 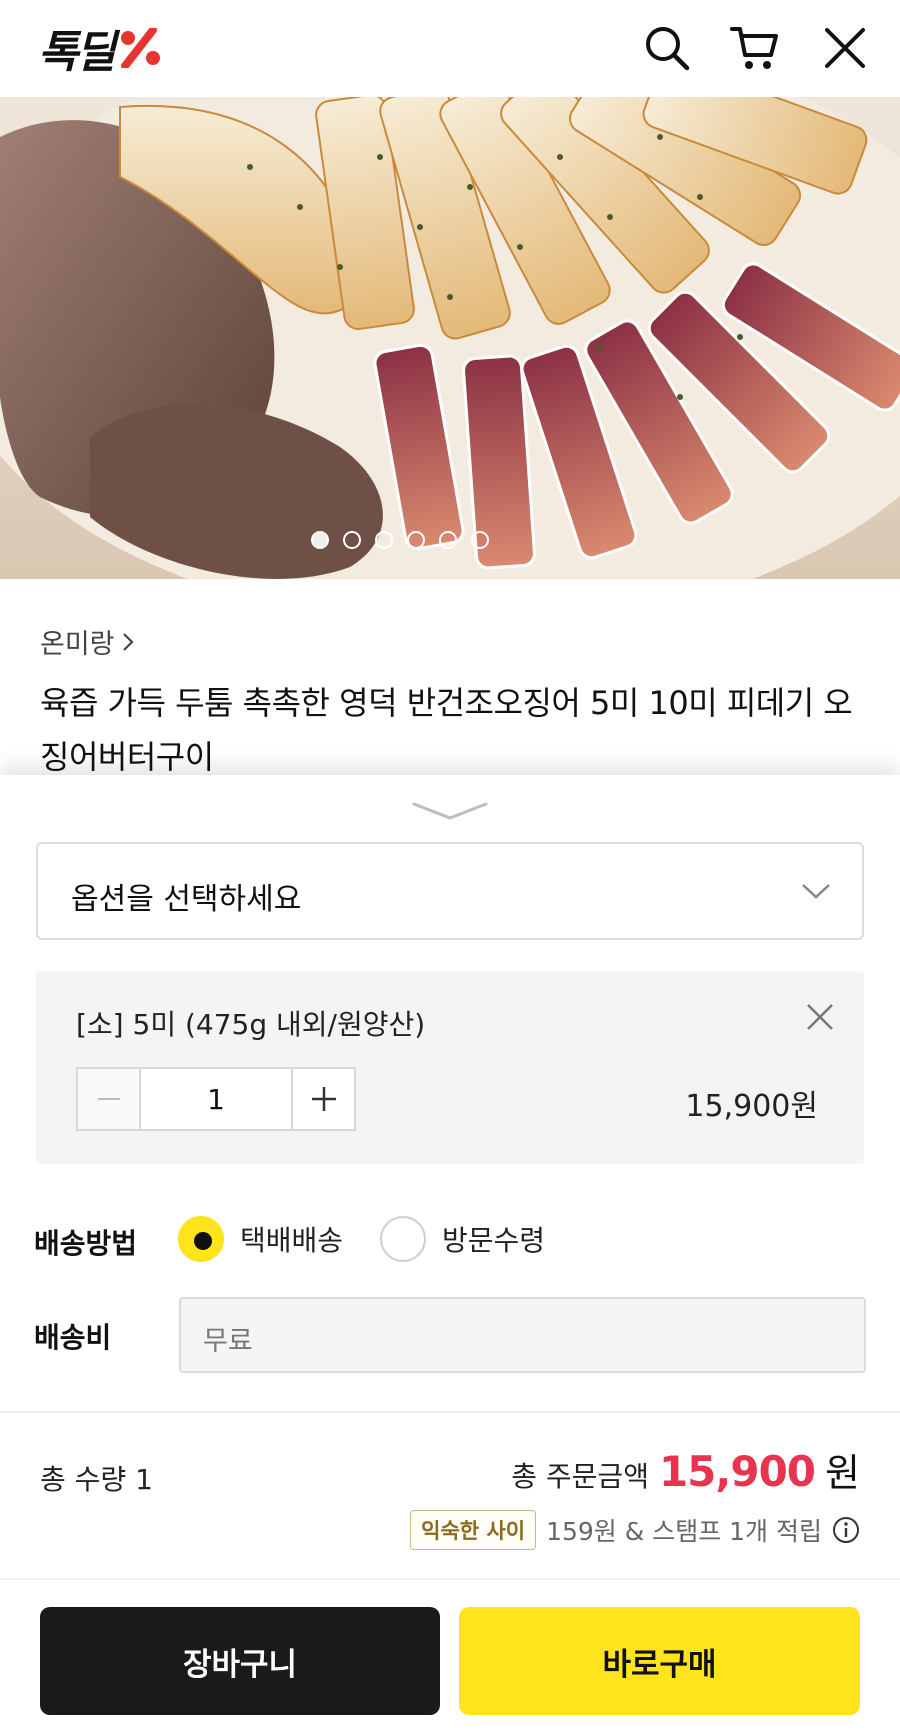 I want to click on buy-now-button: 바로구매, so click(x=659, y=1661).